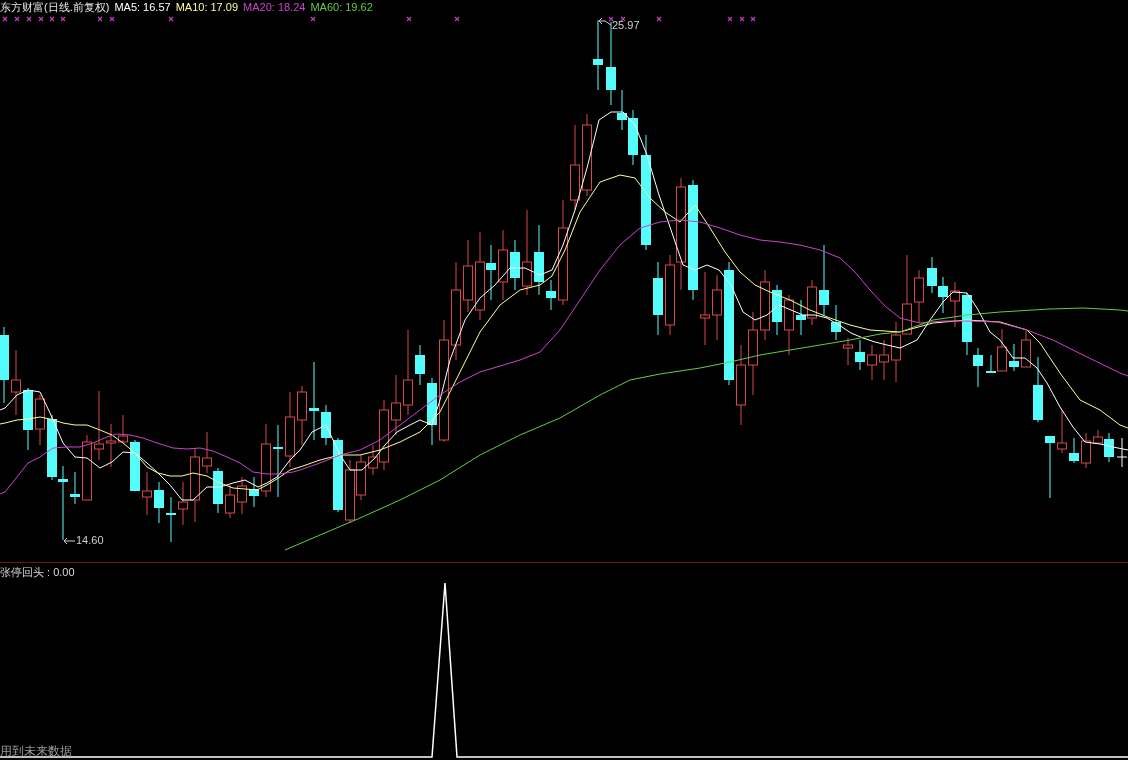  What do you see at coordinates (207, 7) in the screenshot?
I see `moving-average-label: MA10: 17.09` at bounding box center [207, 7].